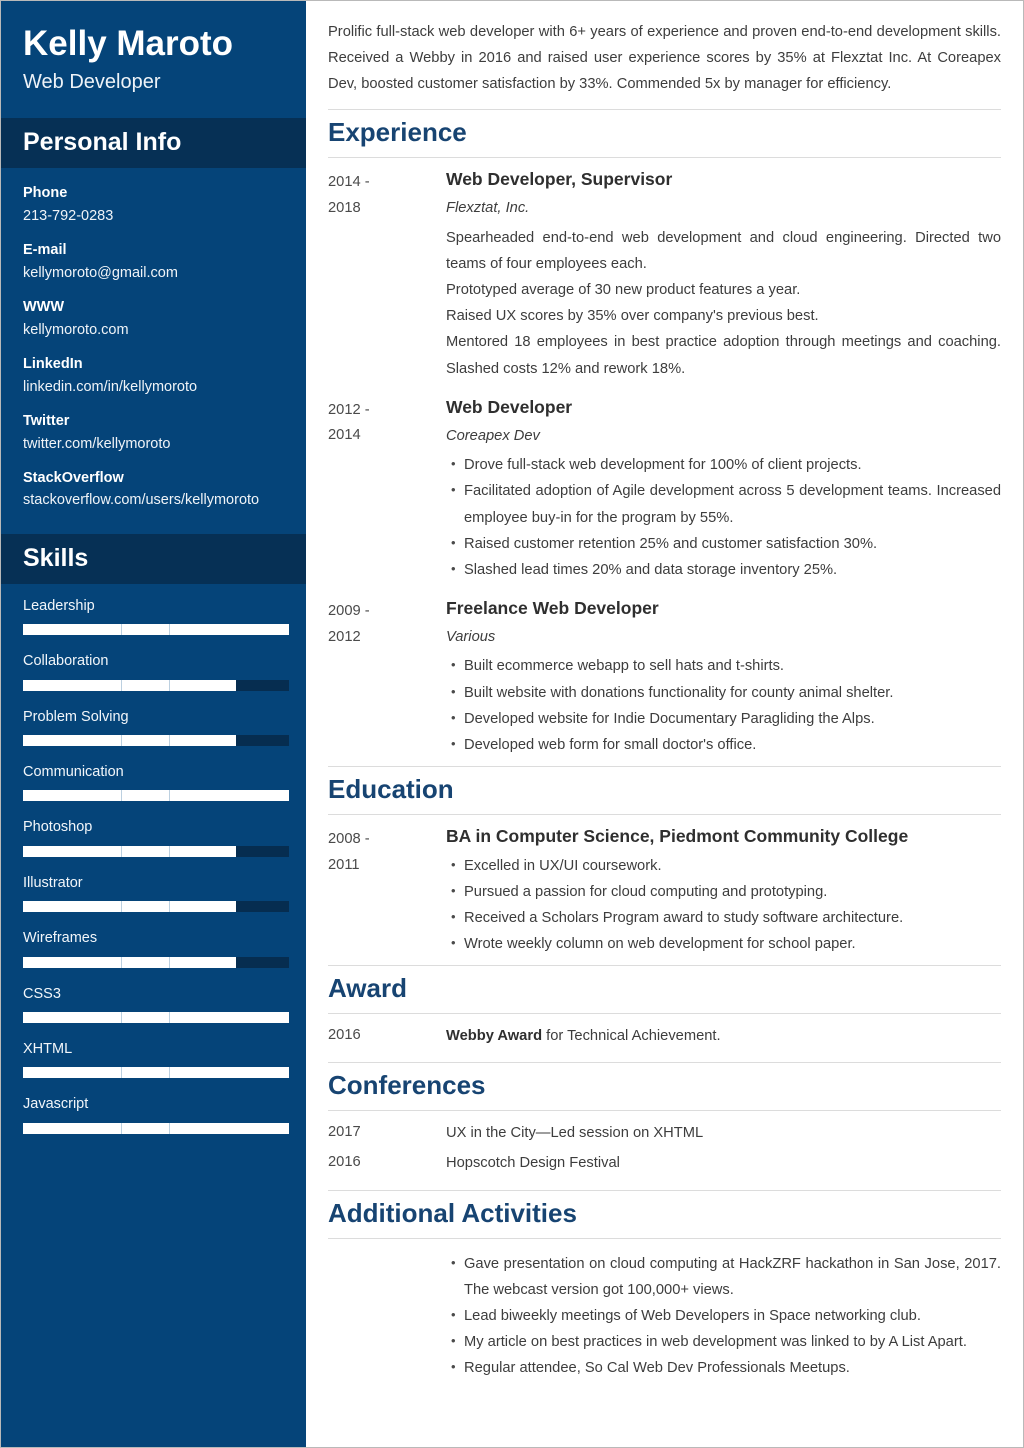 This screenshot has height=1448, width=1024. Describe the element at coordinates (48, 1049) in the screenshot. I see `skill-label: XHTML` at that location.